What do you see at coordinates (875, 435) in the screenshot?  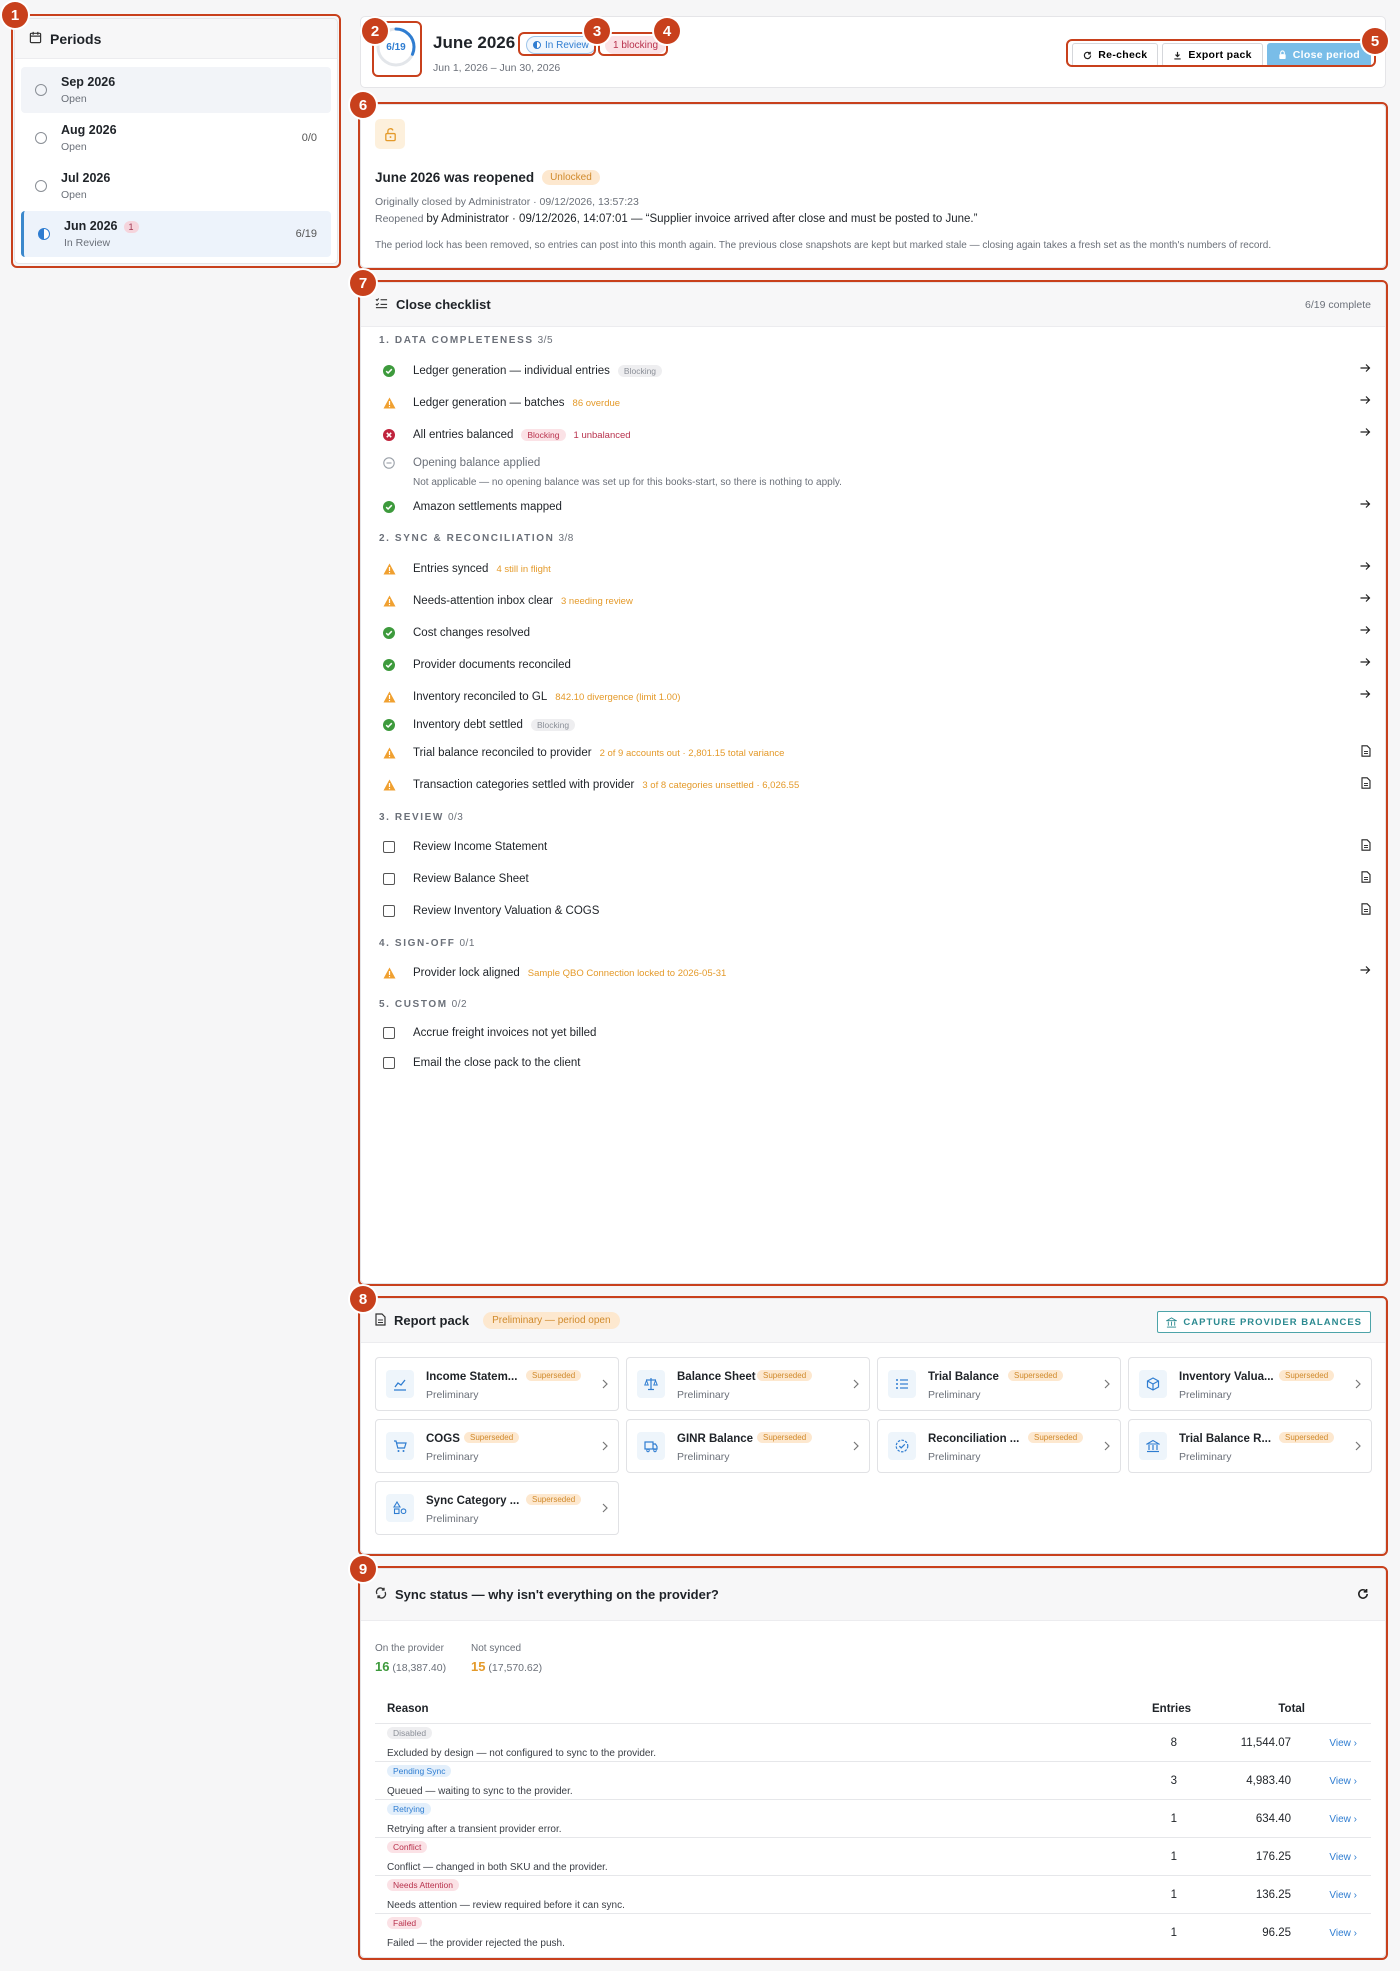 I see `checklist-item: All entries balanced Blocking 1 unbalanced` at bounding box center [875, 435].